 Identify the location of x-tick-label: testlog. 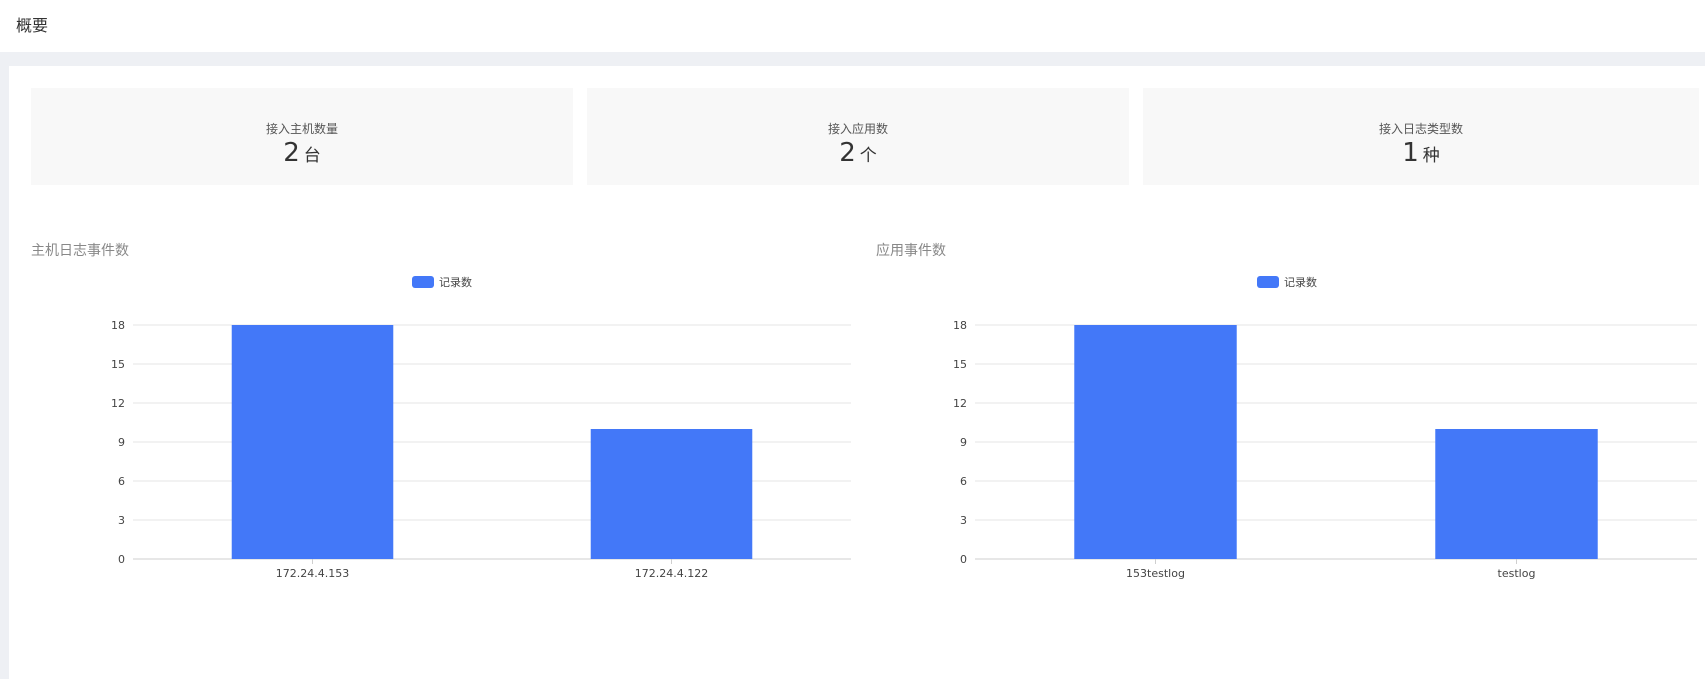
(1517, 573).